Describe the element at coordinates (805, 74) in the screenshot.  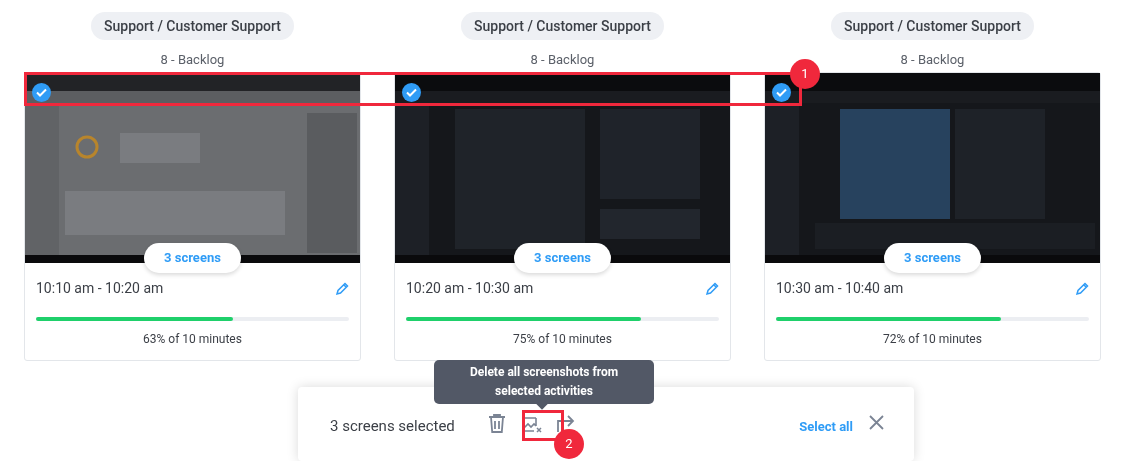
I see `step-number: 1` at that location.